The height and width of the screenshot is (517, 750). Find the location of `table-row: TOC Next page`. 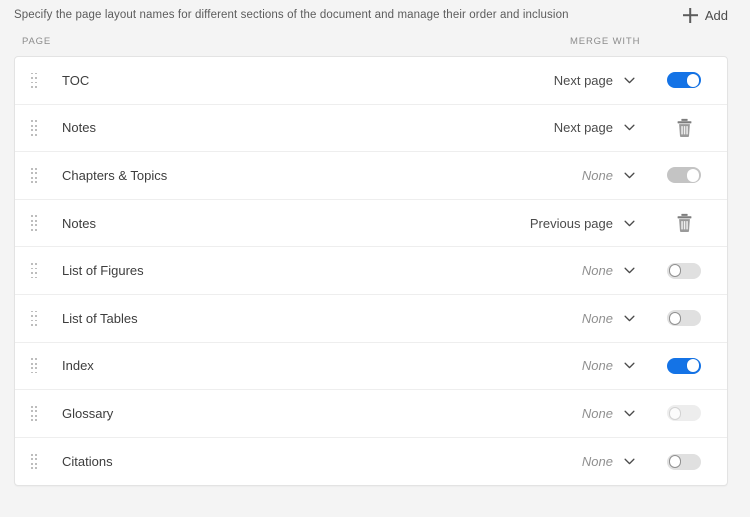

table-row: TOC Next page is located at coordinates (371, 81).